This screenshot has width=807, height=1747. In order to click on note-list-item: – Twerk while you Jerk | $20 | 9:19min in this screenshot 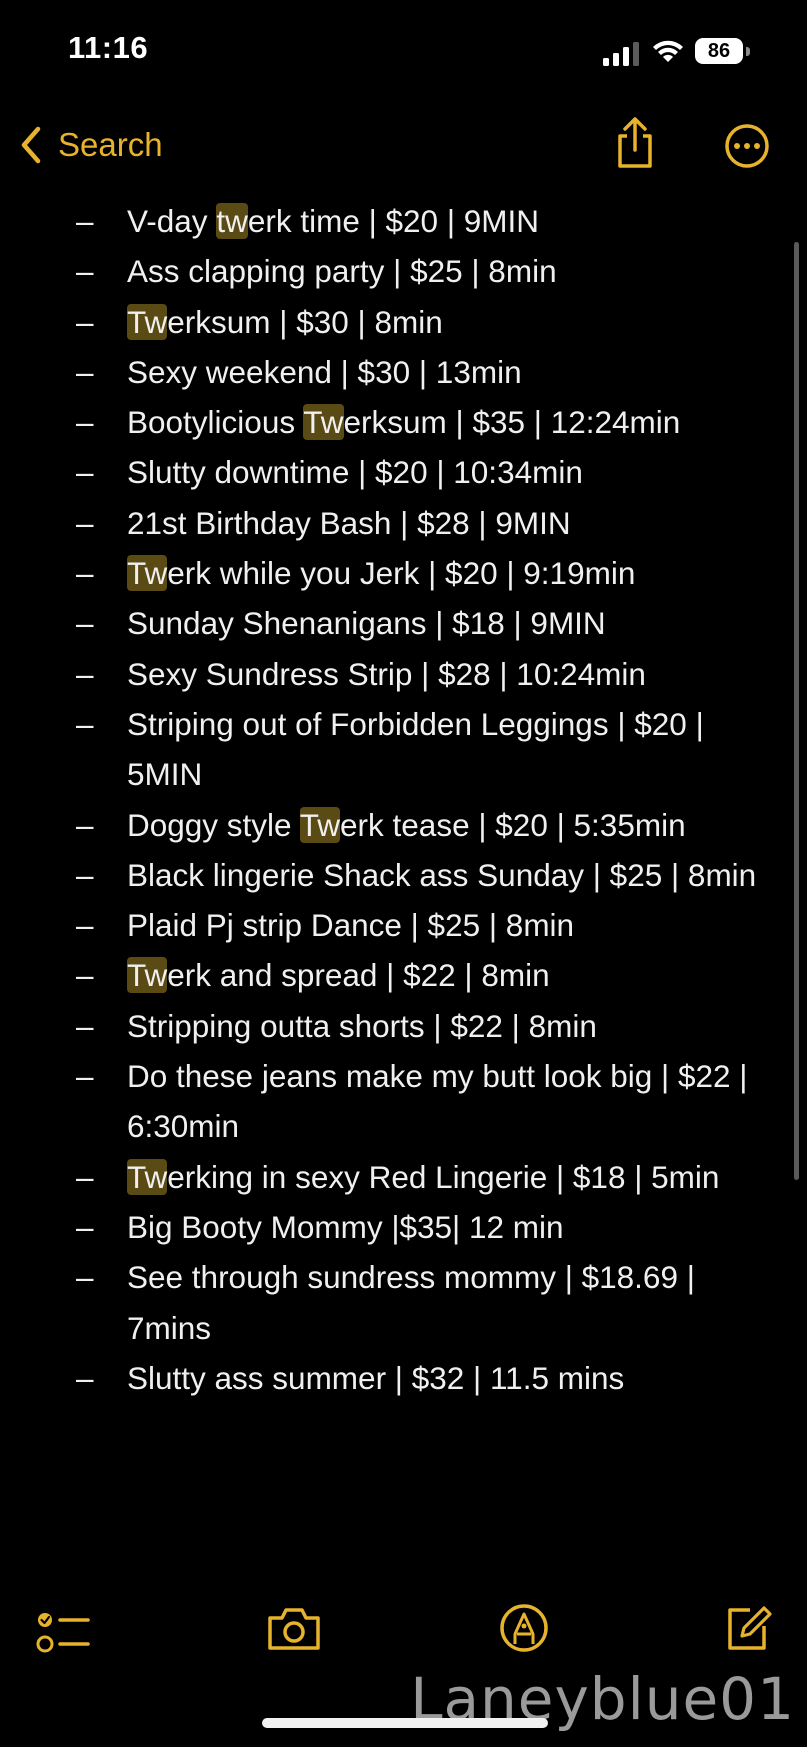, I will do `click(403, 573)`.